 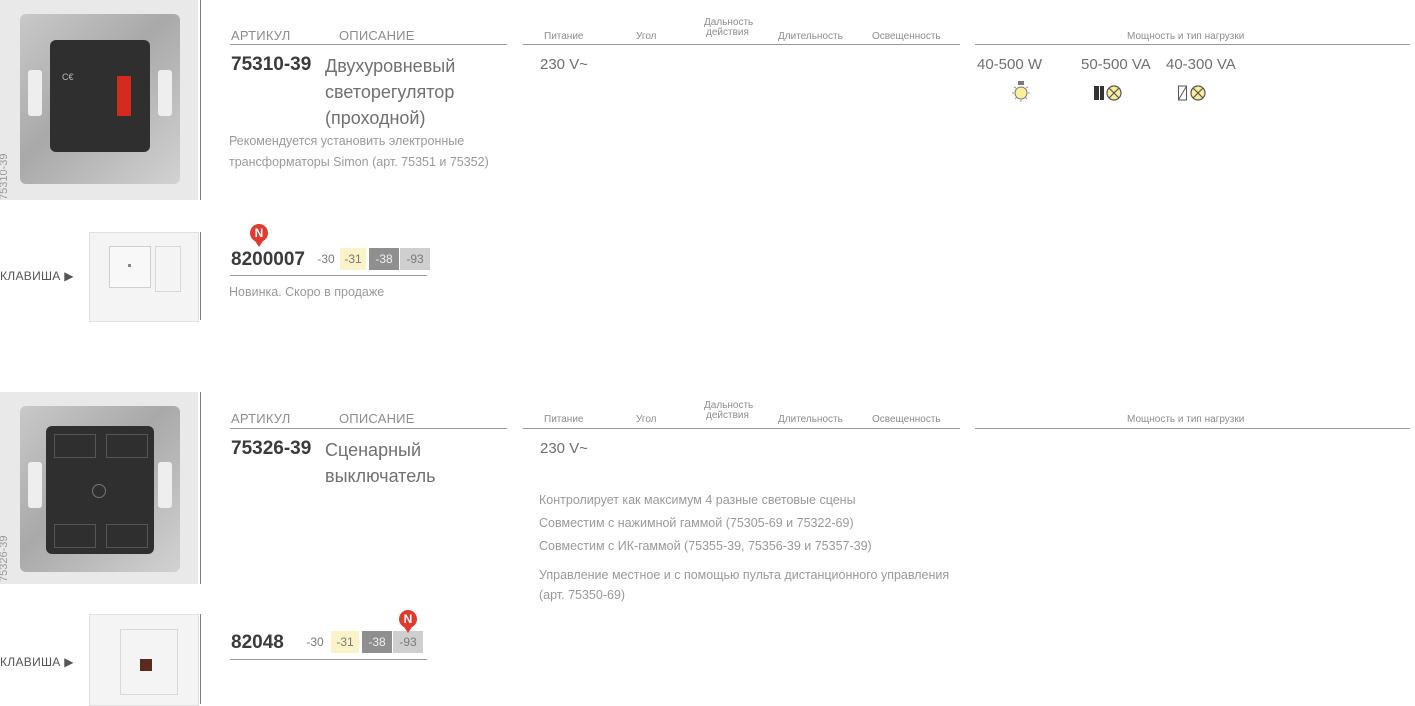 I want to click on product-1-desc-line2: светорегулятор, so click(x=390, y=92).